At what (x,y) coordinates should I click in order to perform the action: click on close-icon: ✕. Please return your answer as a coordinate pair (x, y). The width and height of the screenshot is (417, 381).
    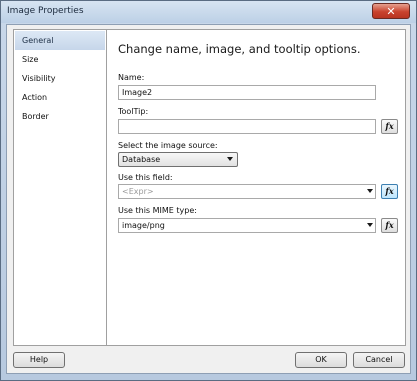
    Looking at the image, I should click on (391, 11).